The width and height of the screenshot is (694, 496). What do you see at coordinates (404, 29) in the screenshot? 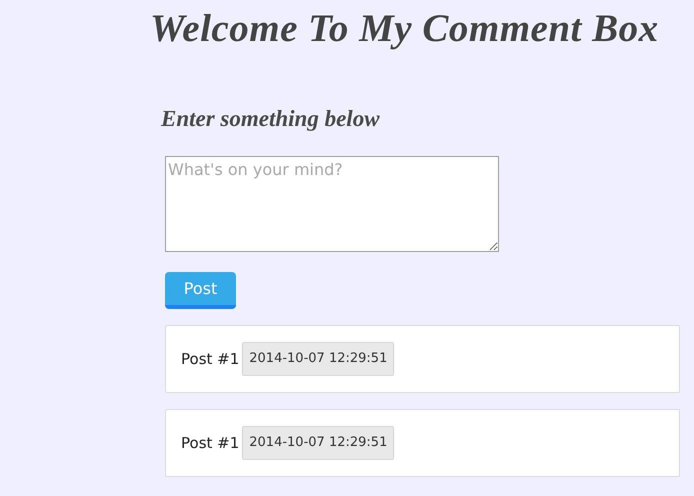
I see `page-title: Welcome To My Comment Box` at bounding box center [404, 29].